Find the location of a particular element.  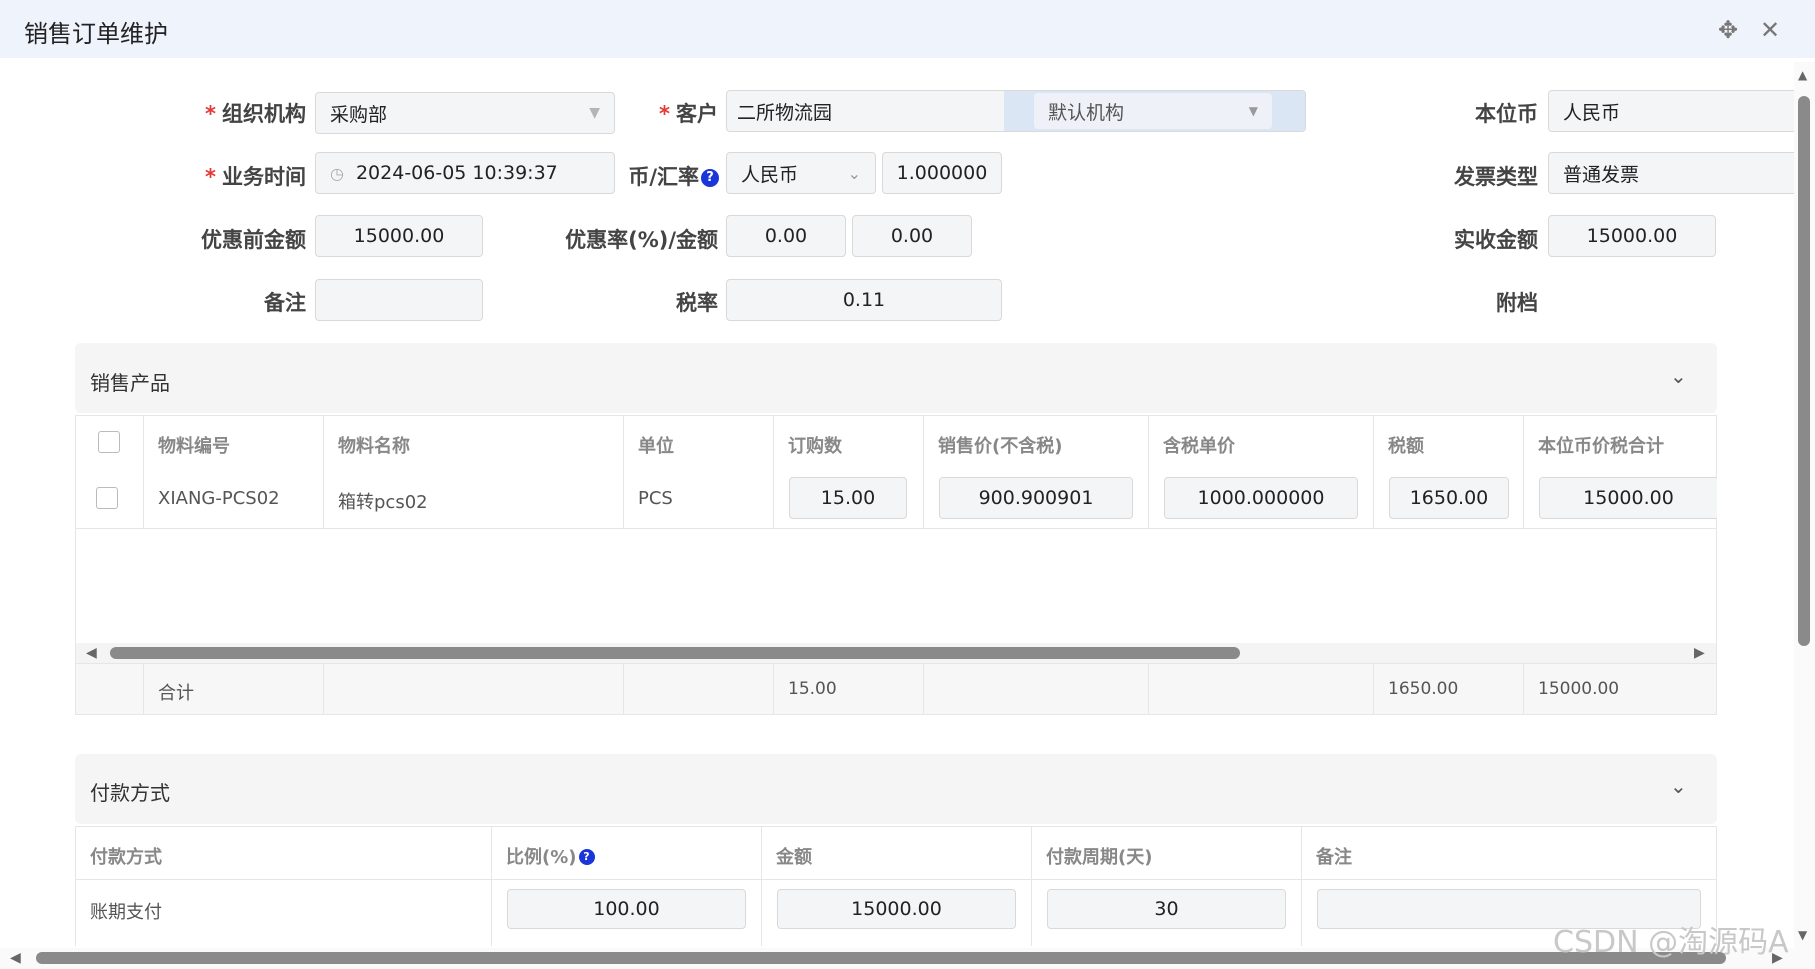

move-icon: ✥ is located at coordinates (1728, 30).